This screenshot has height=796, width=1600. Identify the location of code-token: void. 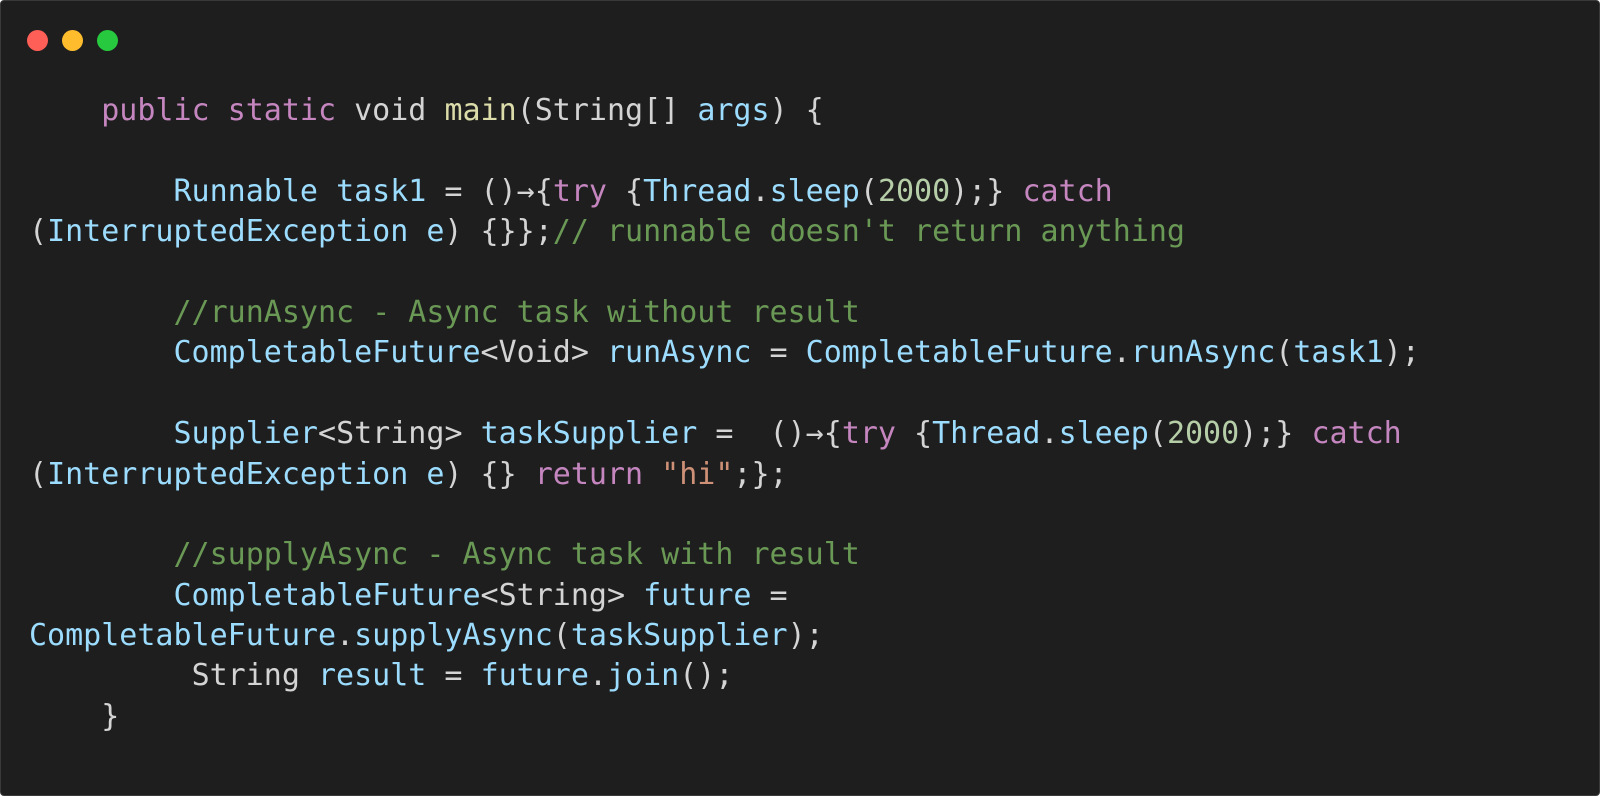
(390, 110).